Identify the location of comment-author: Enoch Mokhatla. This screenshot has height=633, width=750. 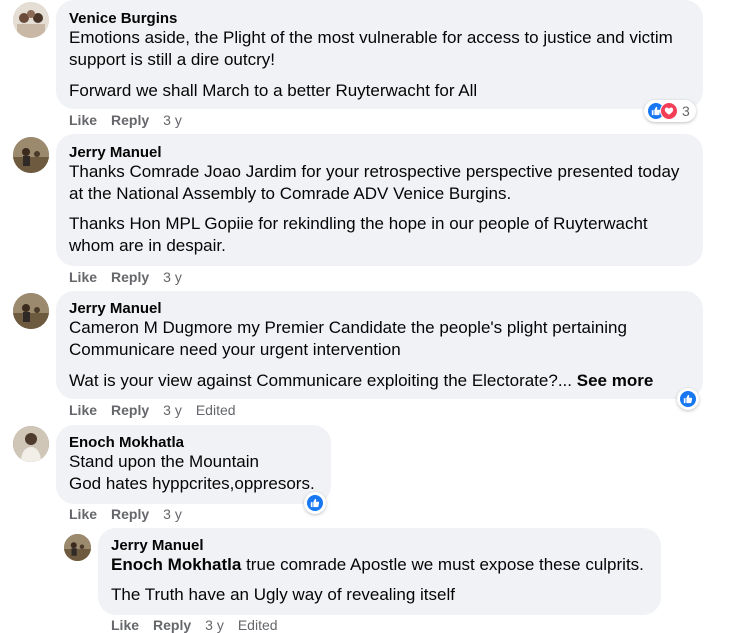
(126, 442).